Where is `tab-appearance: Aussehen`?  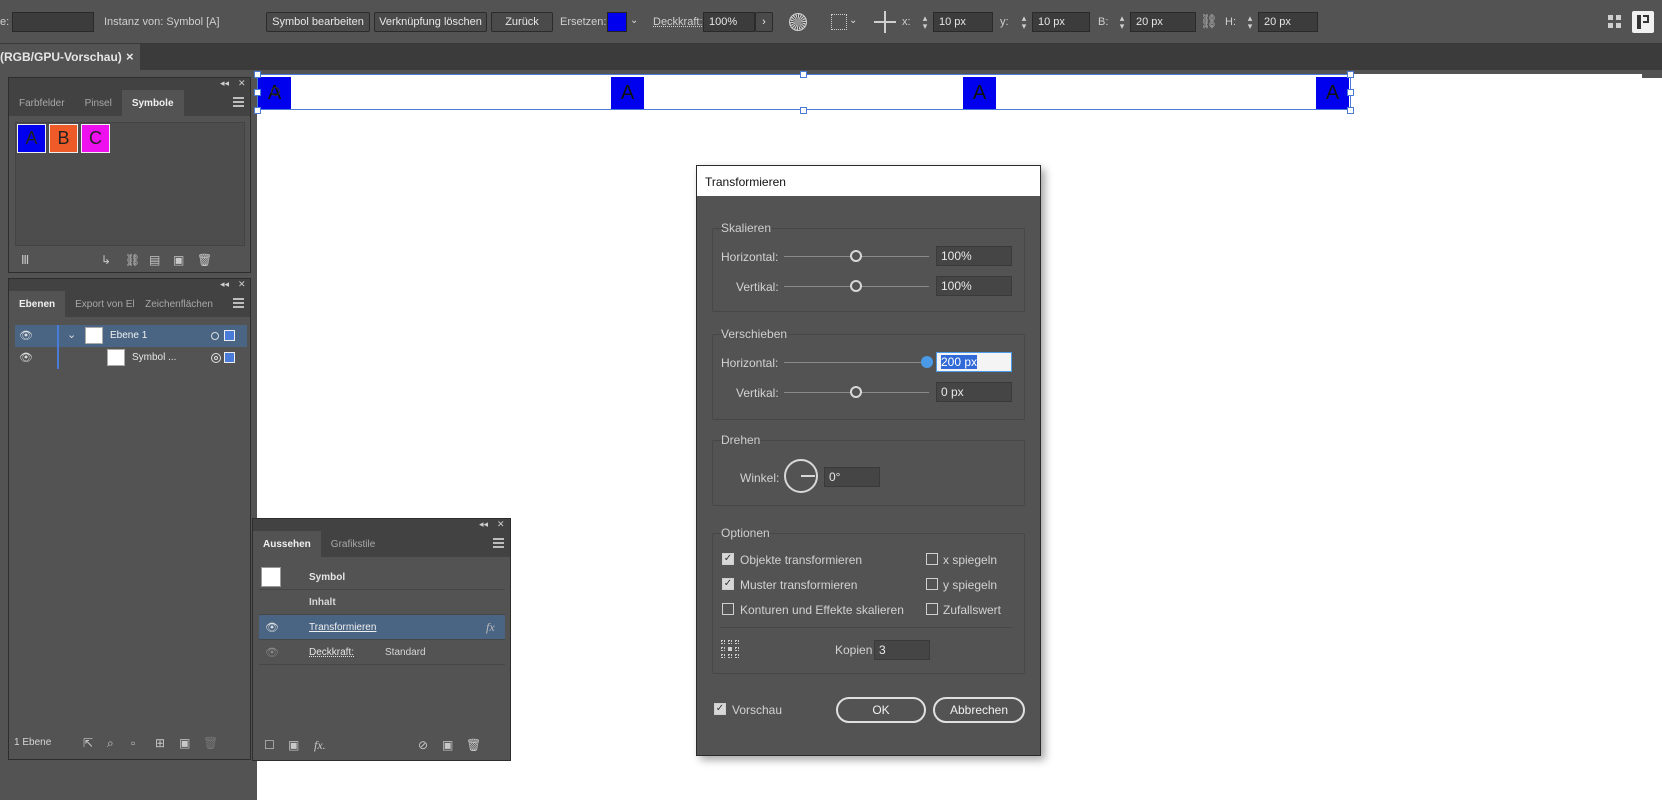 tab-appearance: Aussehen is located at coordinates (287, 544).